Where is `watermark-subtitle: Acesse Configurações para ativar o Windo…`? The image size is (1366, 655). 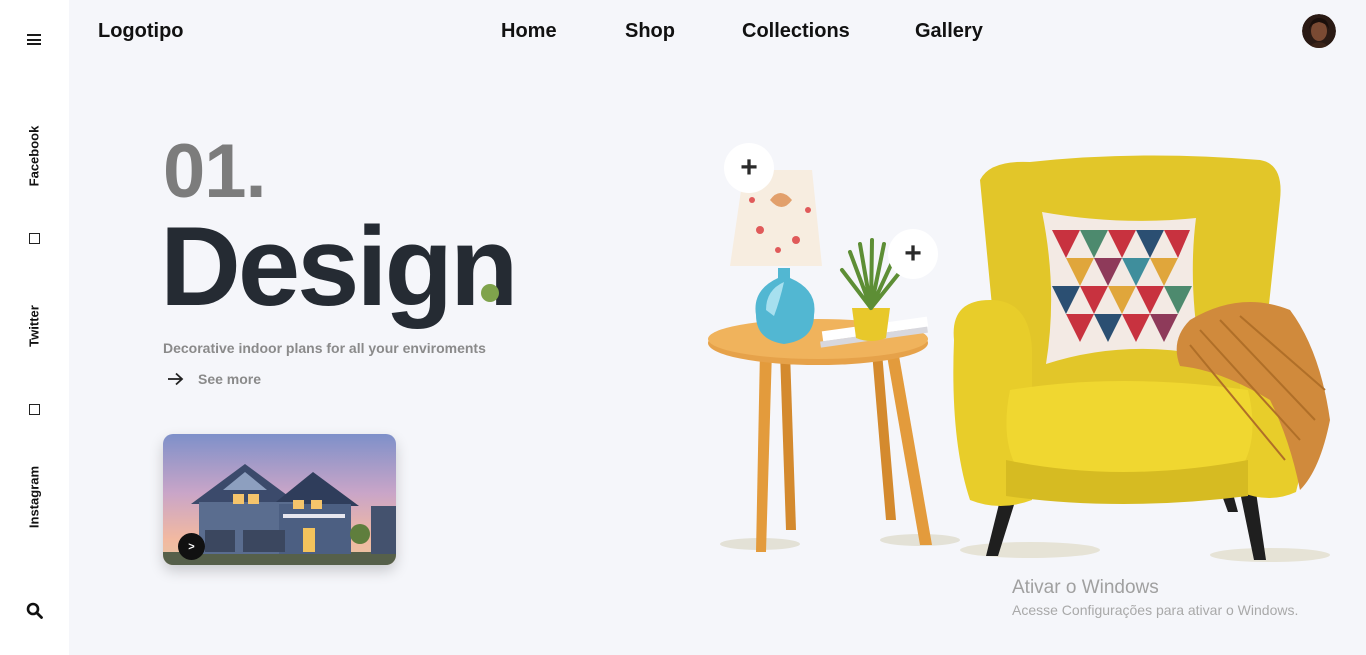 watermark-subtitle: Acesse Configurações para ativar o Windo… is located at coordinates (1155, 610).